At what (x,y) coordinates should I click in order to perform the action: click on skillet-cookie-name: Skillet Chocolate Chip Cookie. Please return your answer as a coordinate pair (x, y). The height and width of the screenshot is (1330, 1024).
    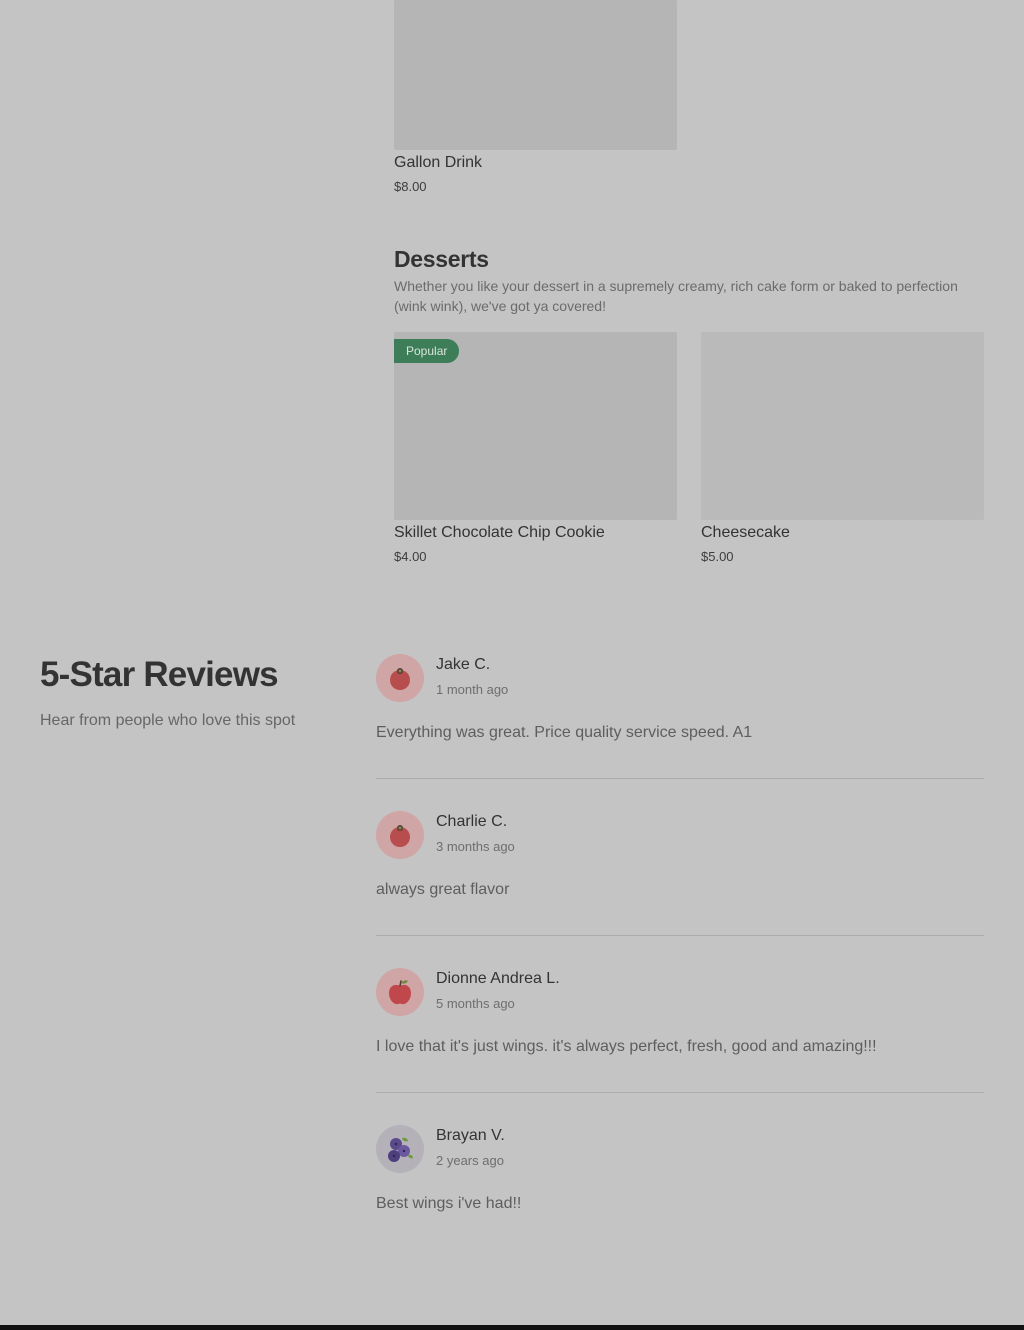
    Looking at the image, I should click on (499, 533).